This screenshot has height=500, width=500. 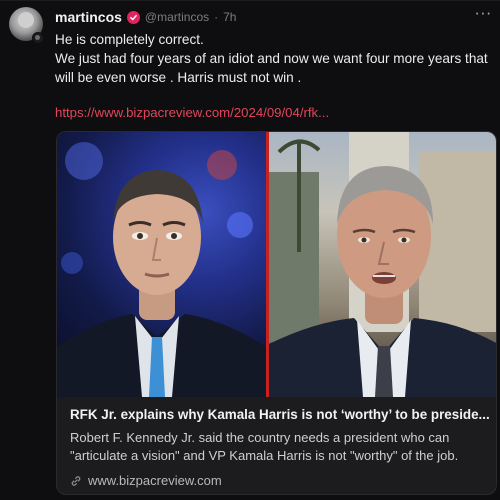 What do you see at coordinates (155, 480) in the screenshot?
I see `card-domain-text: www.bizpacreview.com` at bounding box center [155, 480].